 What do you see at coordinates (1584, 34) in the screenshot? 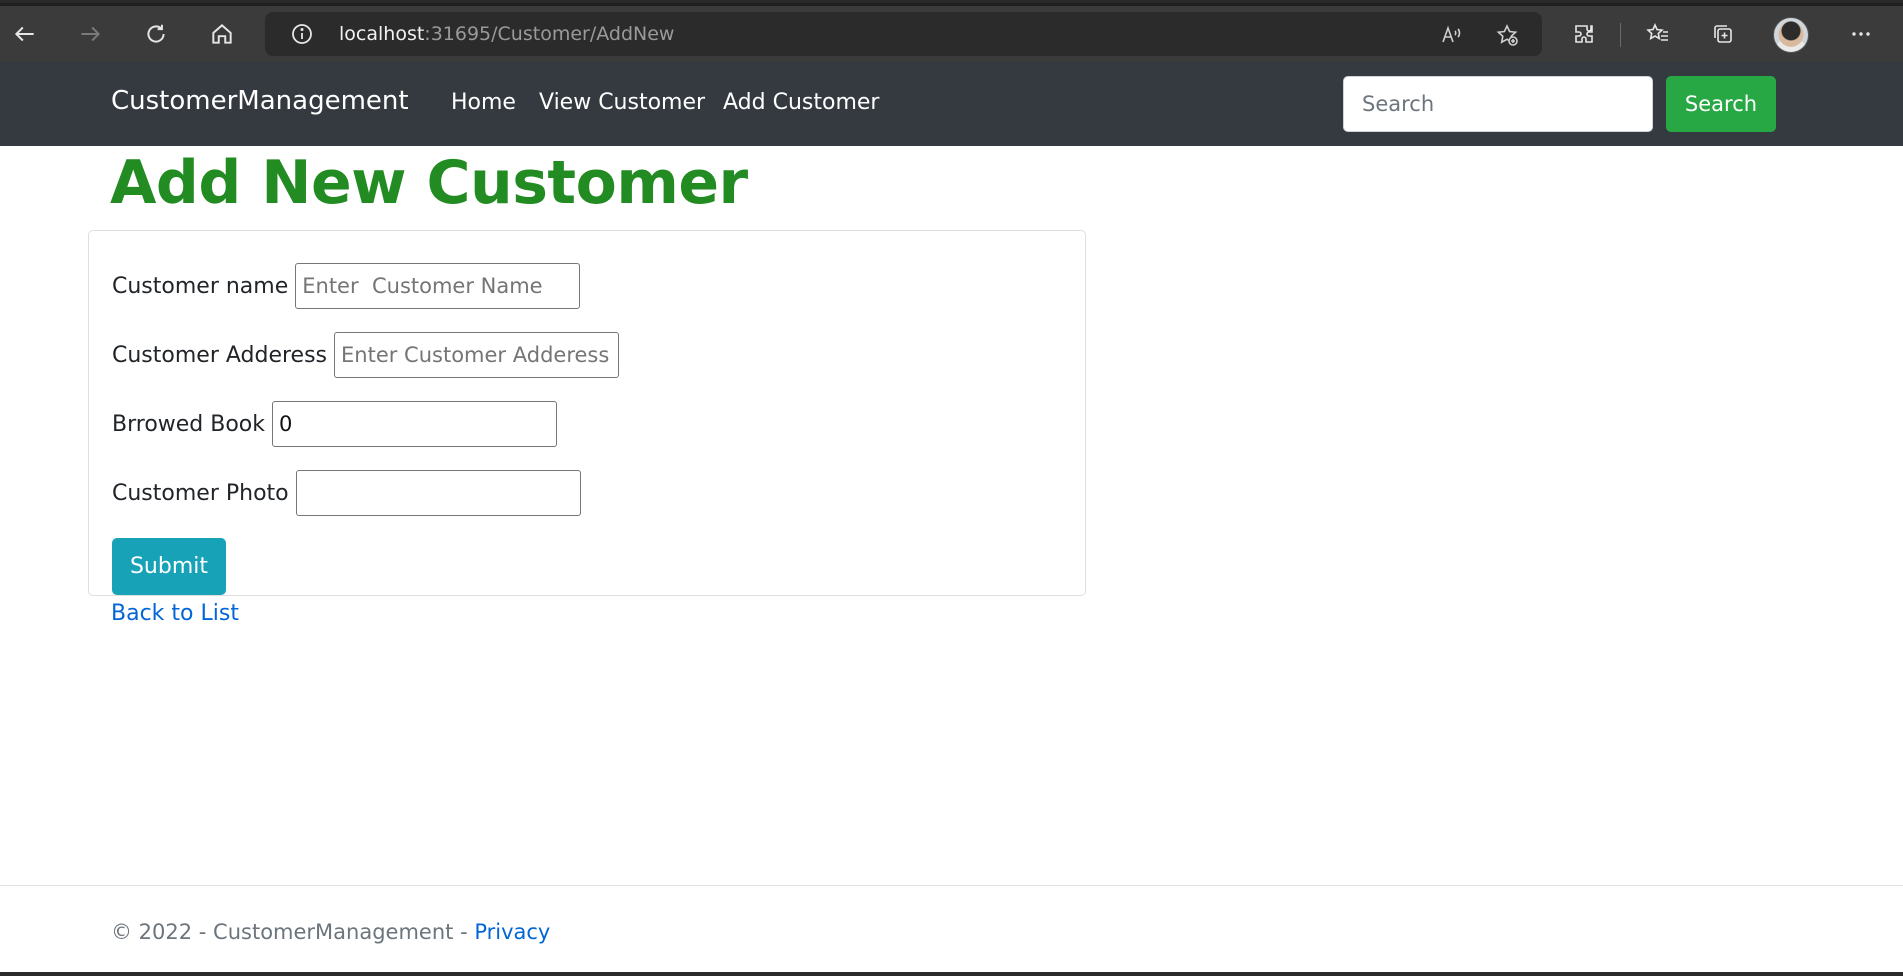
I see `extensions-icon` at bounding box center [1584, 34].